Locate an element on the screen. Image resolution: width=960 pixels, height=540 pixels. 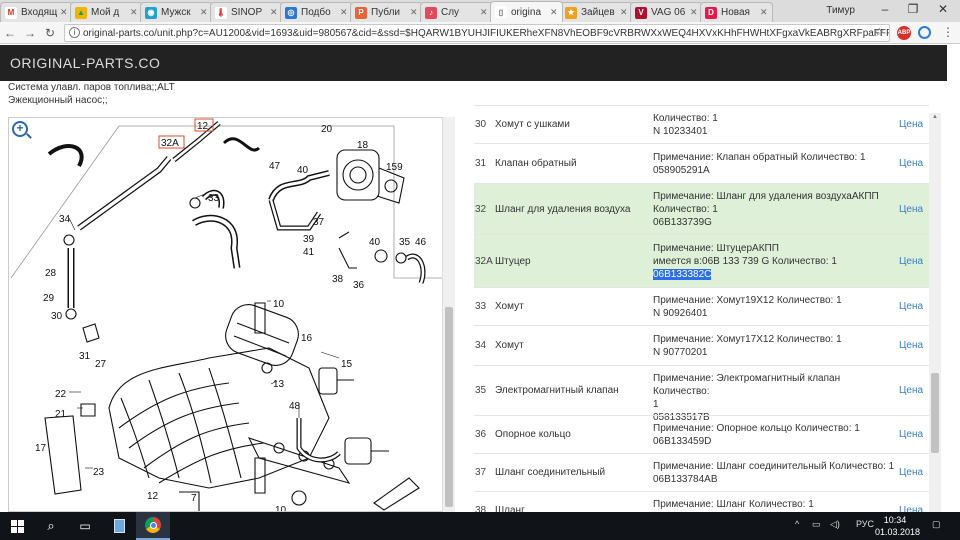
browser-menu-icon: ⋮ is located at coordinates (948, 32).